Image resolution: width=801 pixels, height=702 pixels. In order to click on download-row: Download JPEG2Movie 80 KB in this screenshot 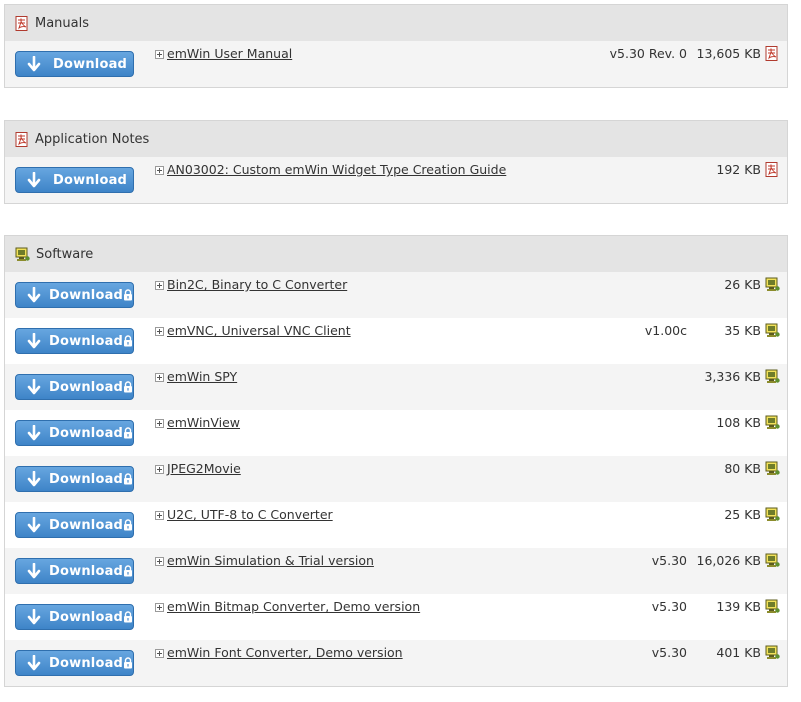, I will do `click(396, 479)`.